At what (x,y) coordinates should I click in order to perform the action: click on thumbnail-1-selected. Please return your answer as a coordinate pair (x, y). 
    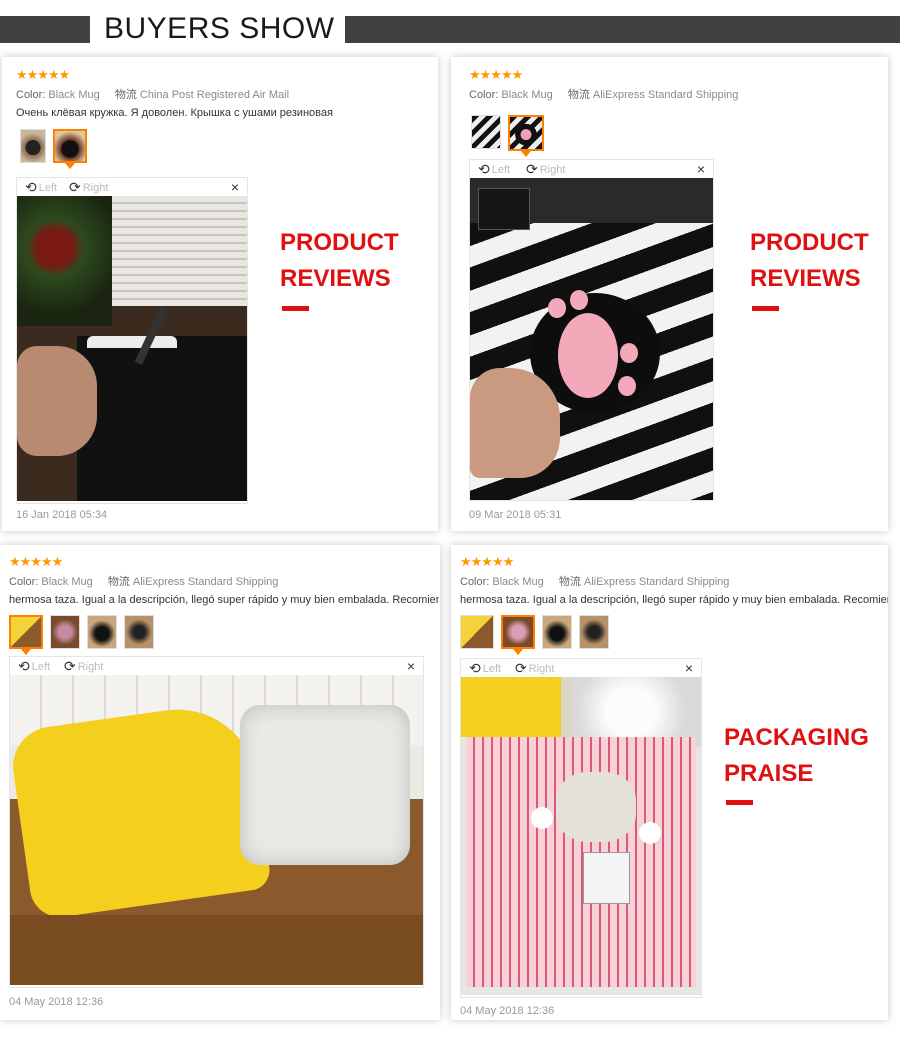
    Looking at the image, I should click on (26, 635).